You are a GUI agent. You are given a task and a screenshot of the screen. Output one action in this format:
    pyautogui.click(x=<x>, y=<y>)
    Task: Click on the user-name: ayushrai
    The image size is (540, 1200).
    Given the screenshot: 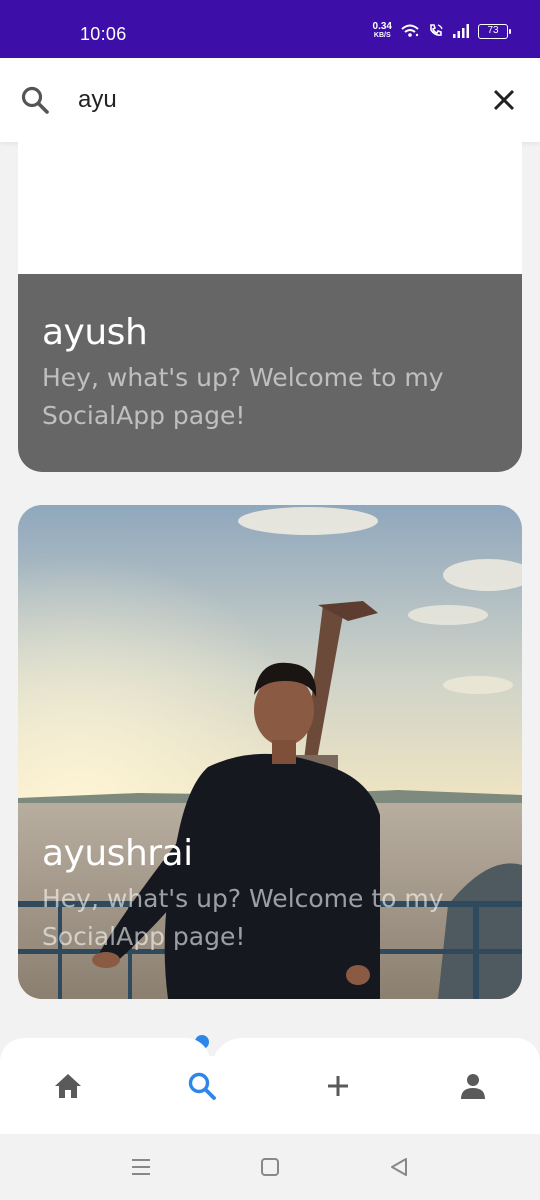 What is the action you would take?
    pyautogui.click(x=117, y=853)
    